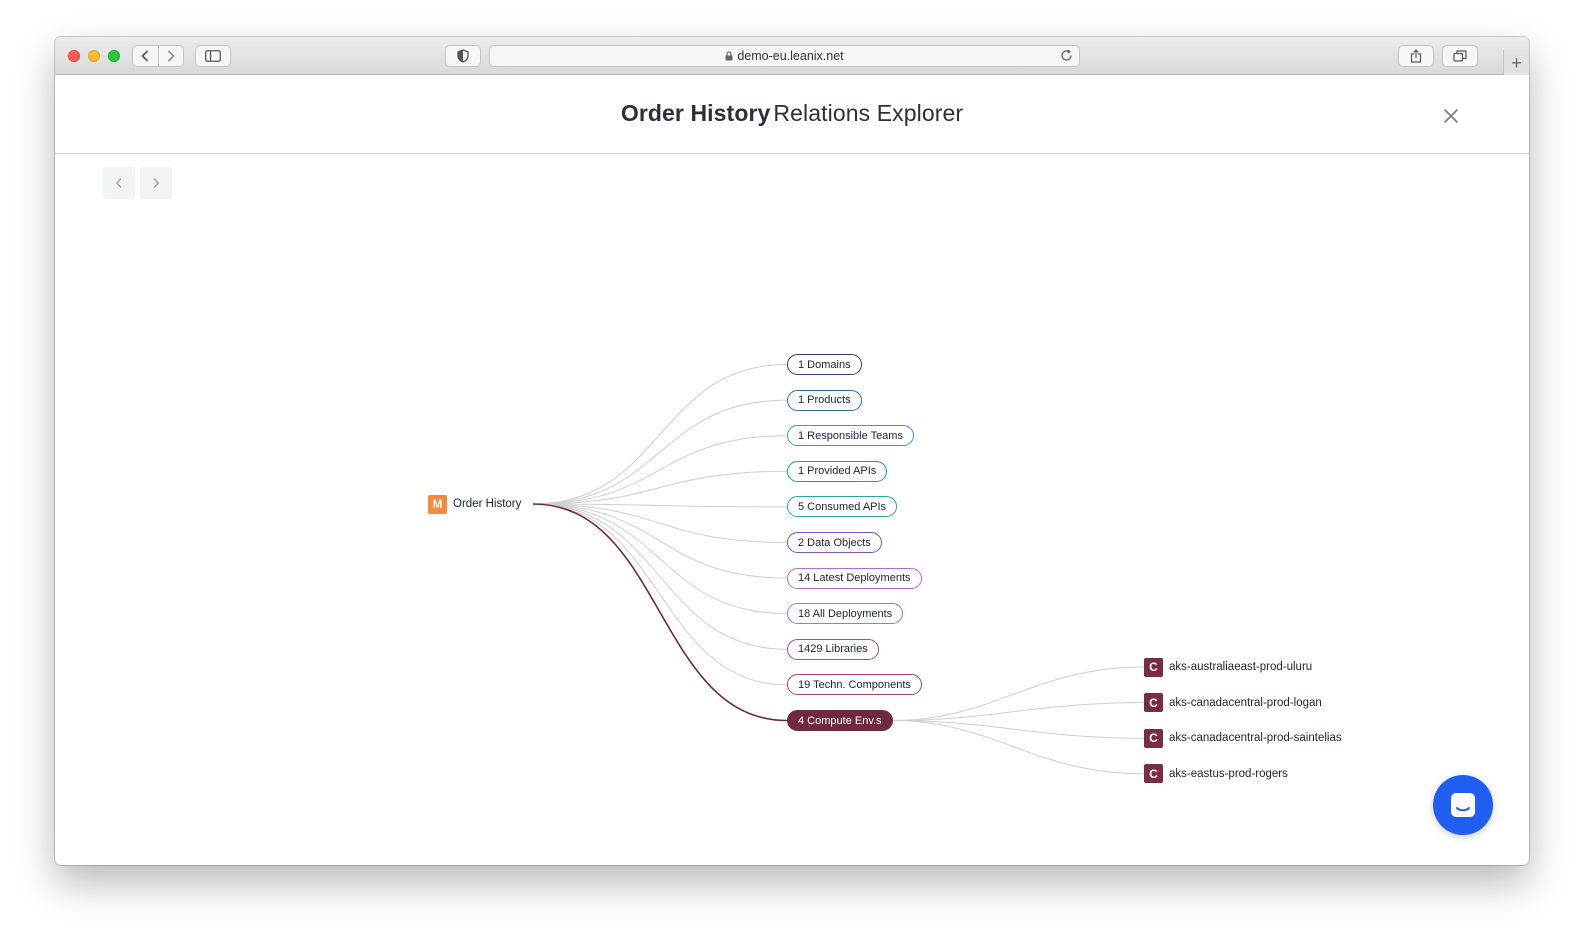 The width and height of the screenshot is (1585, 938). Describe the element at coordinates (1241, 667) in the screenshot. I see `child-fact-sheet-label: aks-australiaeast-prod-uluru` at that location.